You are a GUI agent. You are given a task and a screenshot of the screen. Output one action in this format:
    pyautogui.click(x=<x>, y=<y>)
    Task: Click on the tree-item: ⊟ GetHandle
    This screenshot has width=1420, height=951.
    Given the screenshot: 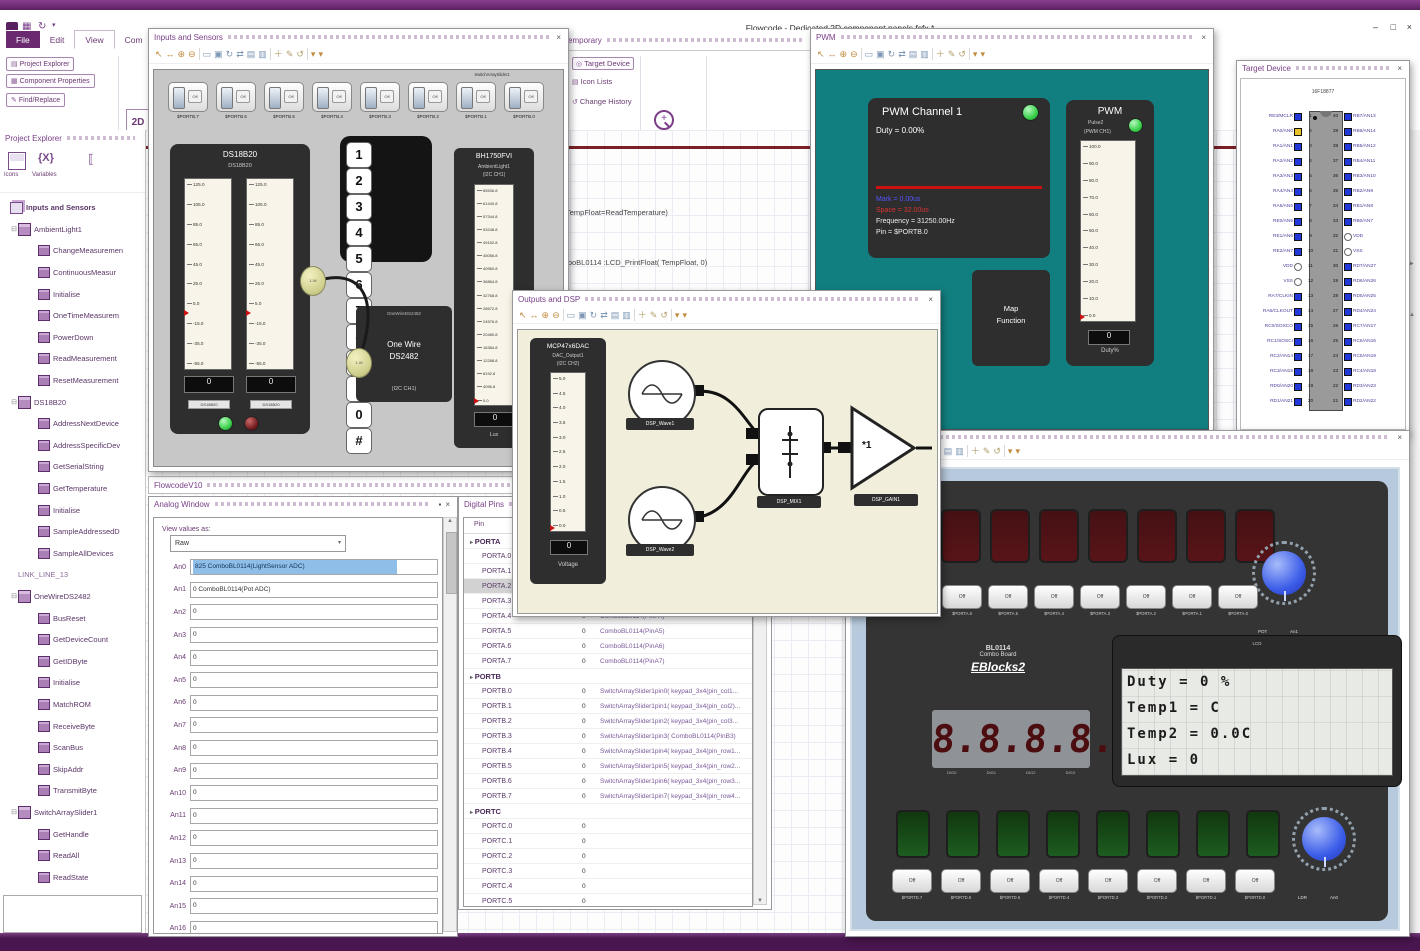 What is the action you would take?
    pyautogui.click(x=72, y=834)
    